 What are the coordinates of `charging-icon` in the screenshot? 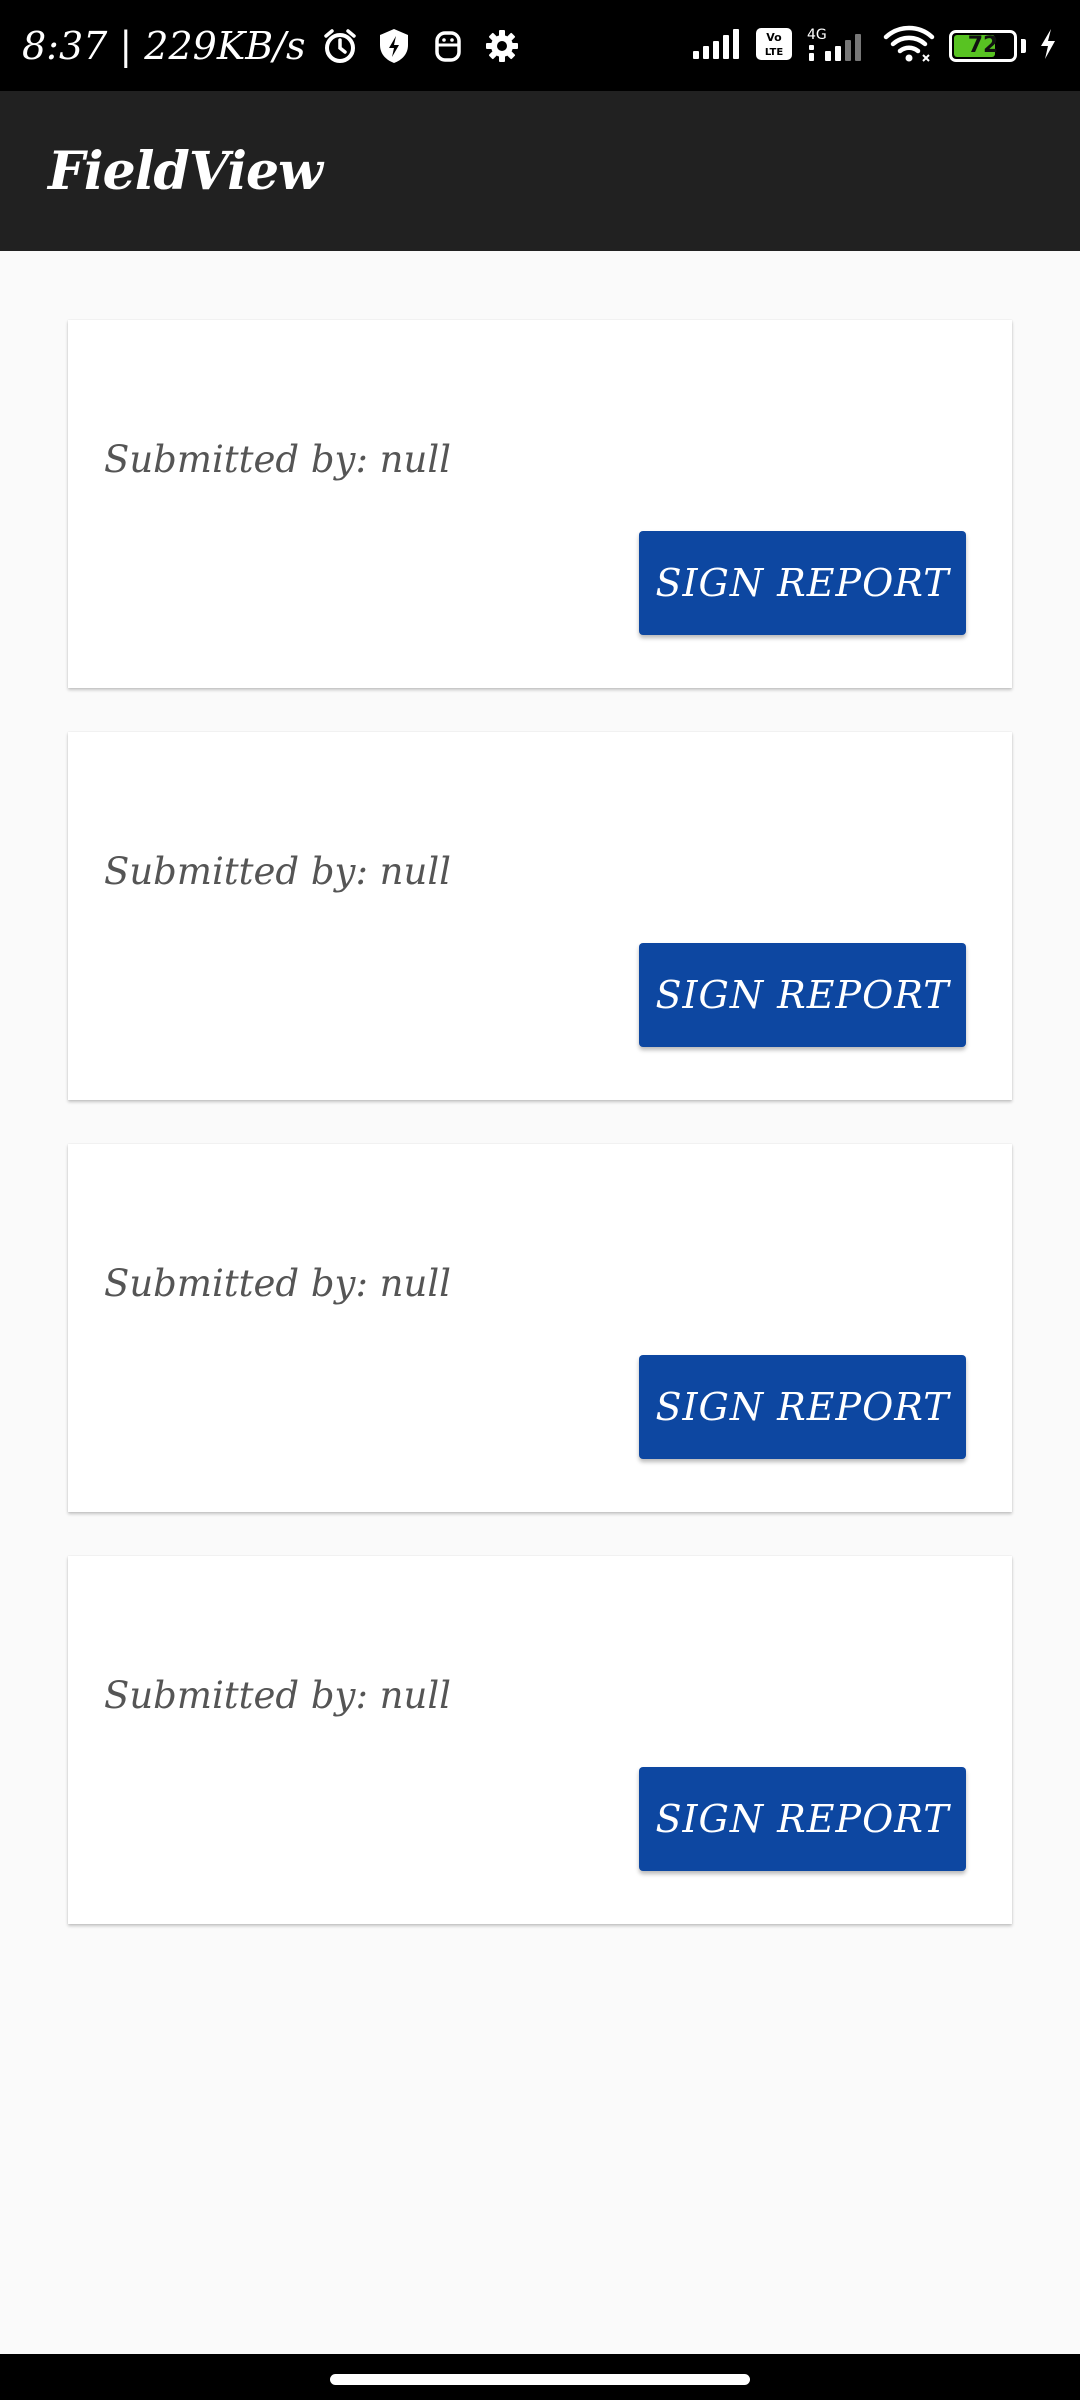 It's located at (1048, 46).